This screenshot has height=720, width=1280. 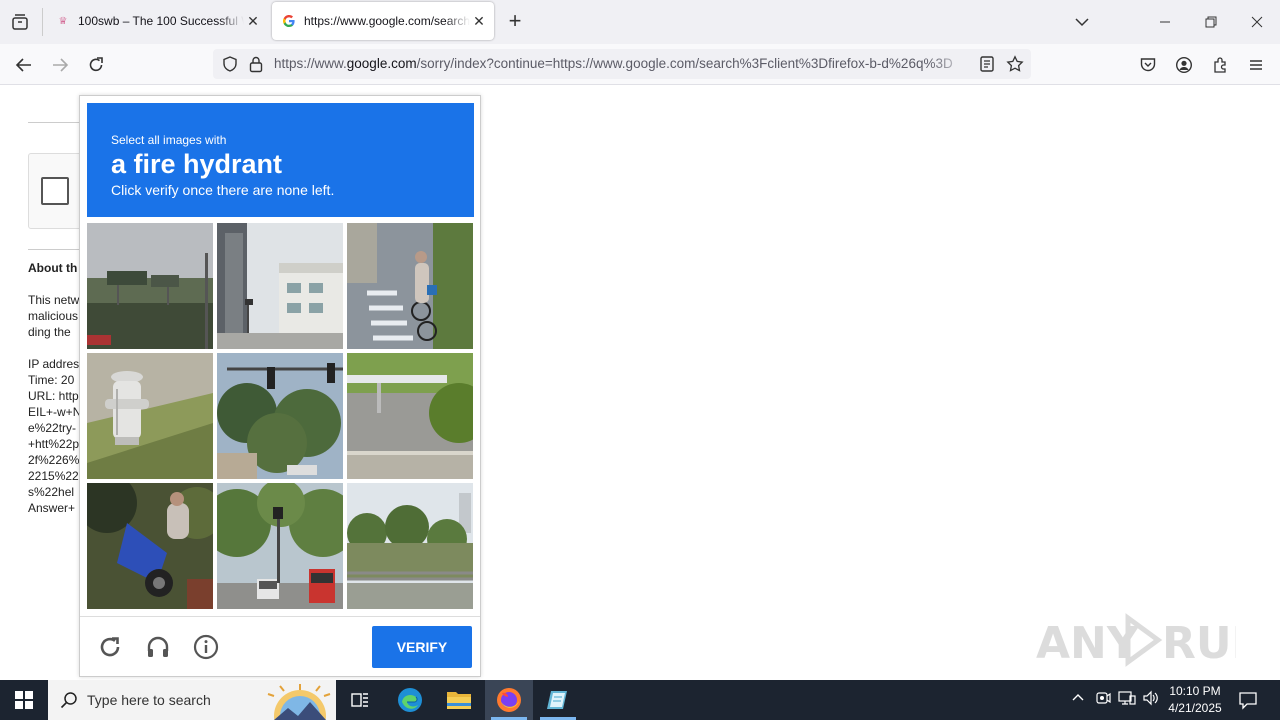 I want to click on detail-line: 2215%22, so click(x=53, y=476).